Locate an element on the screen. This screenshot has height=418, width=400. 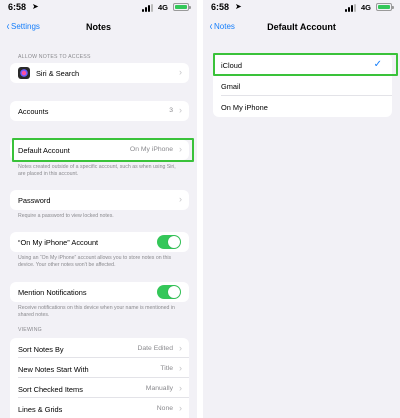
accounts-row: Accounts 3 › is located at coordinates (99, 110).